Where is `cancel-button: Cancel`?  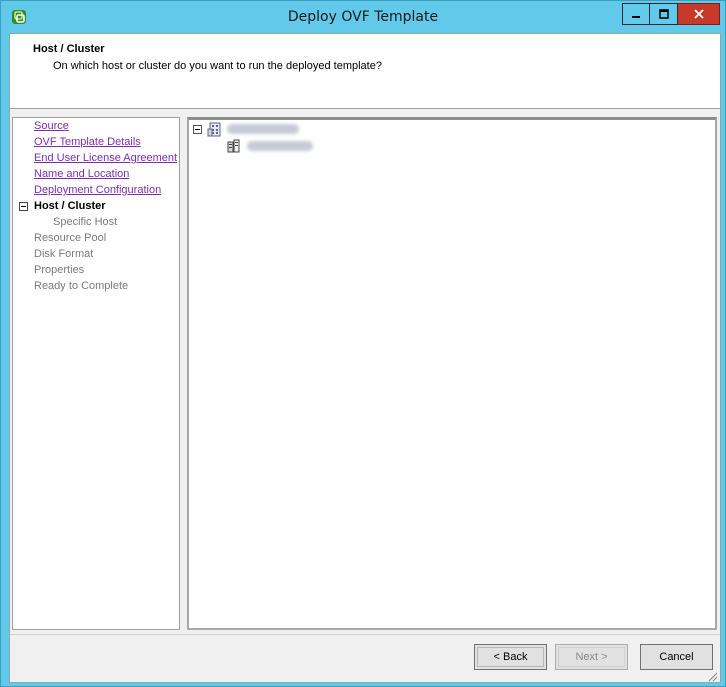
cancel-button: Cancel is located at coordinates (676, 657).